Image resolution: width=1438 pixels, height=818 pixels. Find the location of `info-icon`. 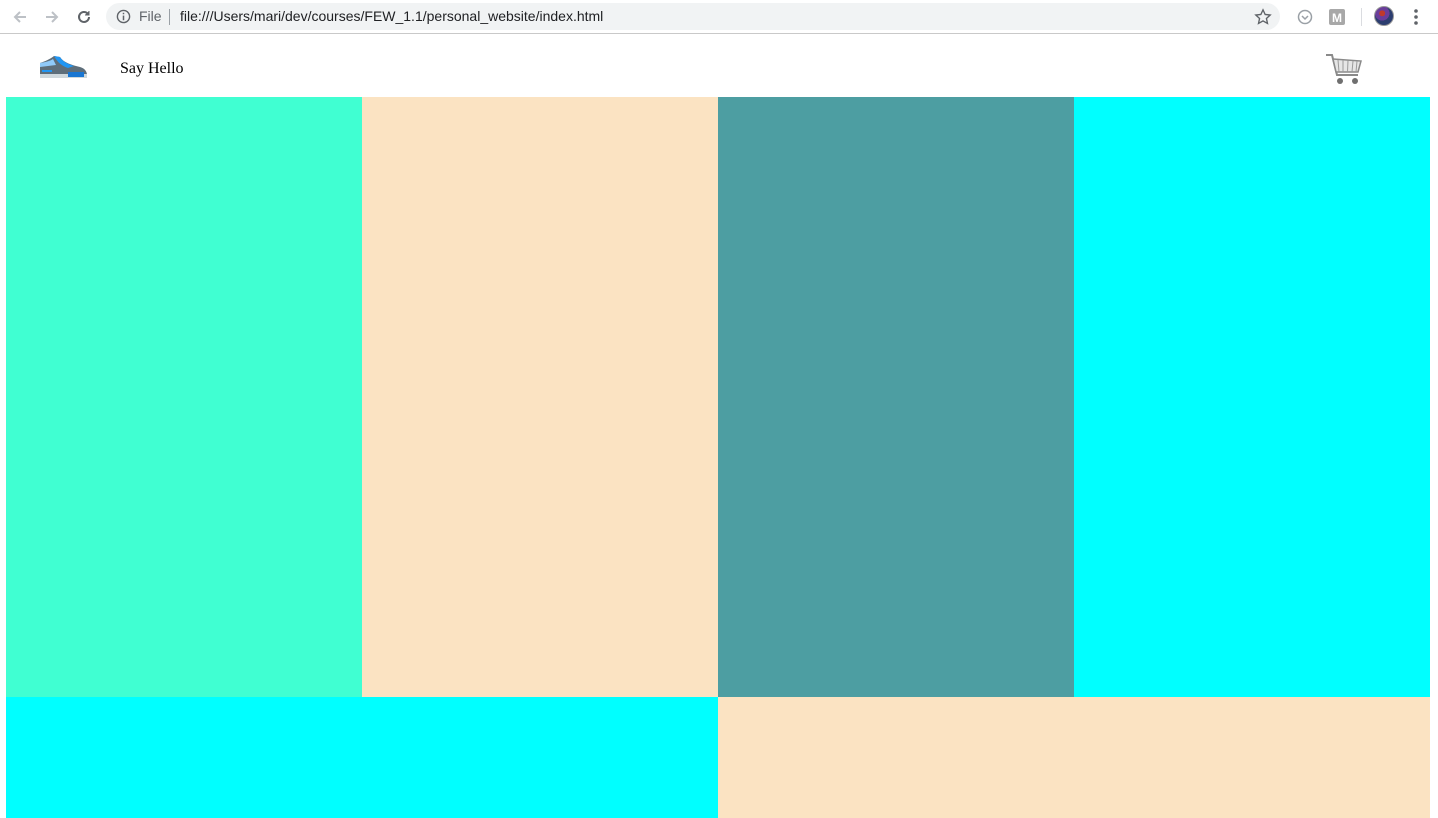

info-icon is located at coordinates (123, 16).